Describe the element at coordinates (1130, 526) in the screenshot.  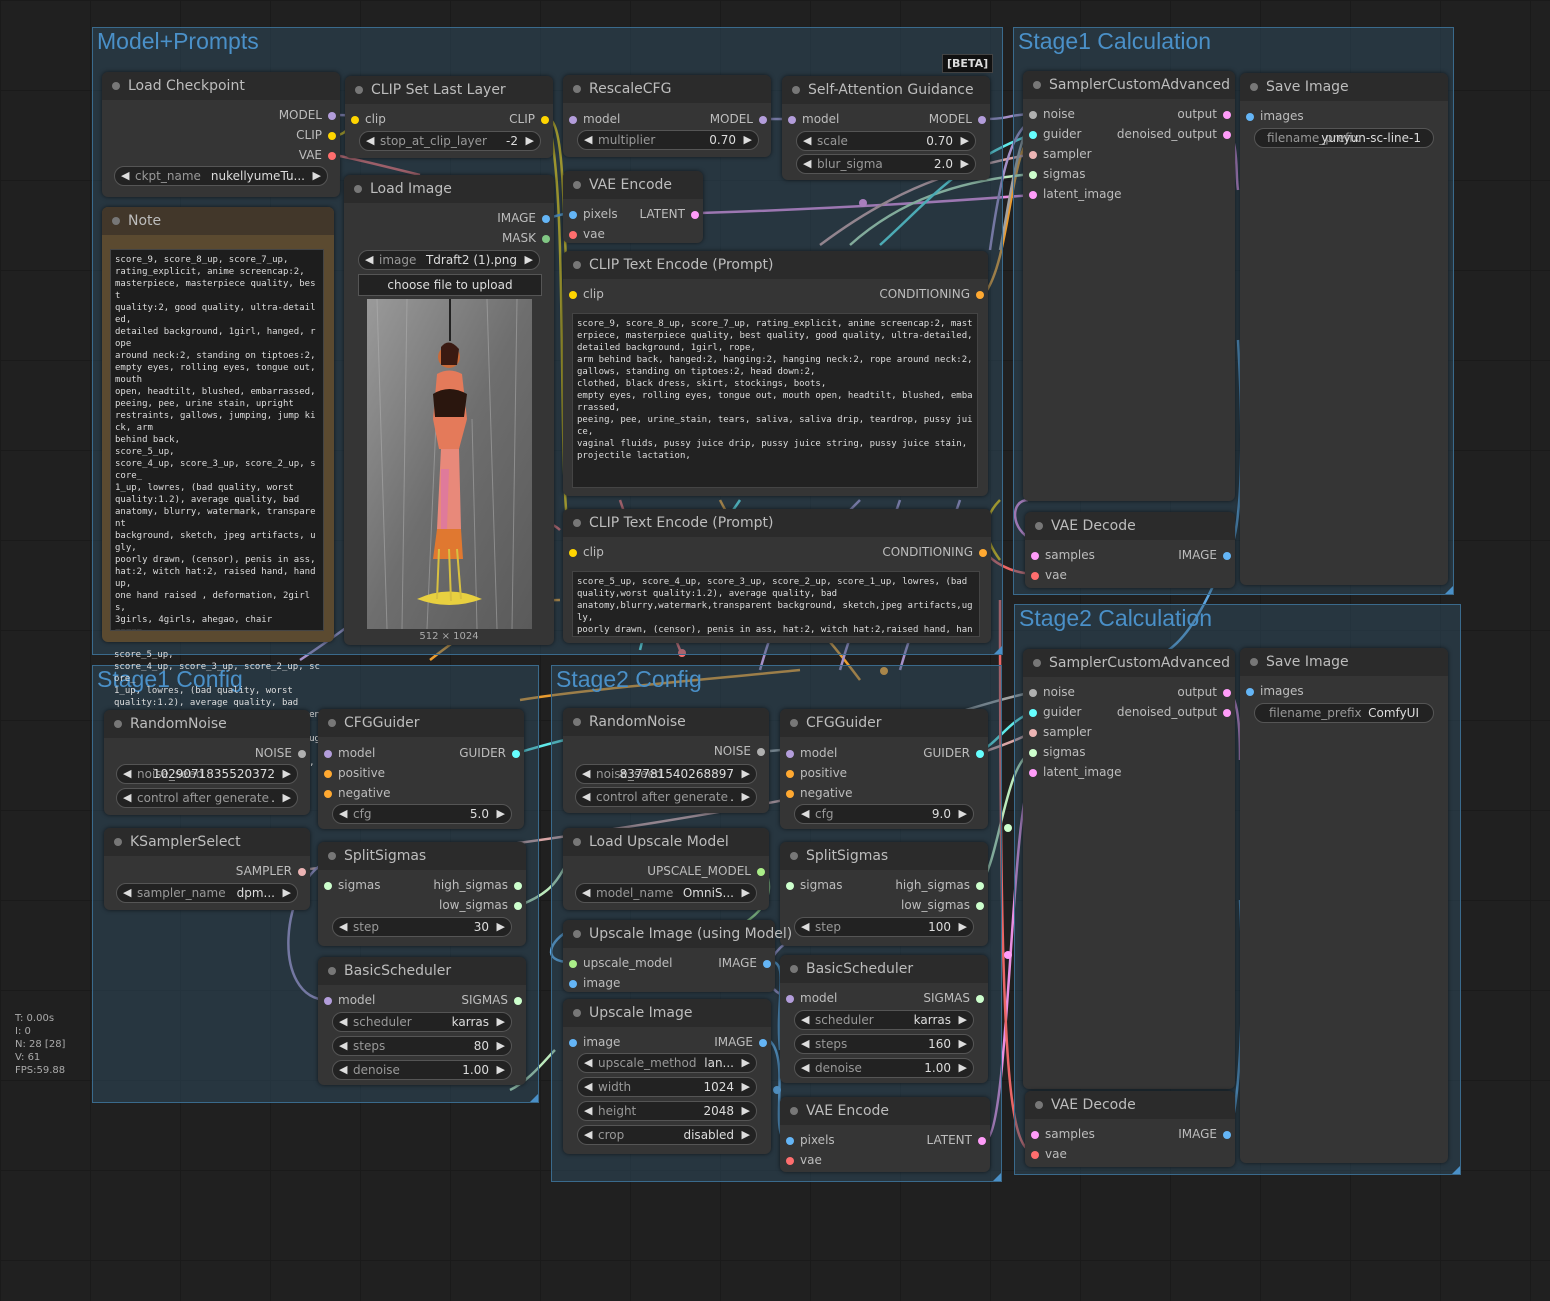
I see `node-title: VAE Decode` at that location.